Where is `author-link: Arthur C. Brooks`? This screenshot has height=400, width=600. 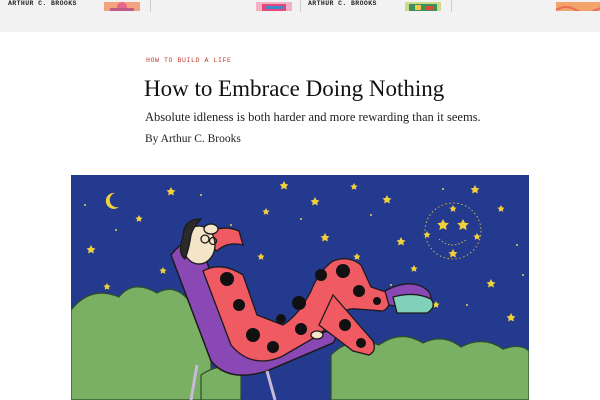 author-link: Arthur C. Brooks is located at coordinates (201, 139).